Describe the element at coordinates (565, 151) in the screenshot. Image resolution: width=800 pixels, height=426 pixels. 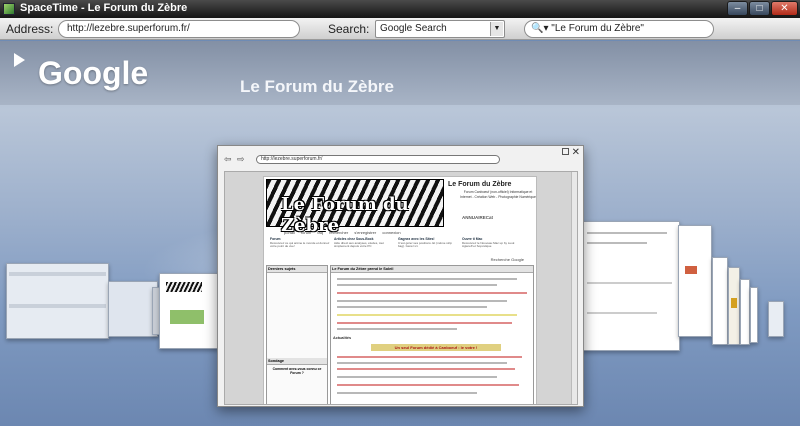
I see `maximize-icon` at that location.